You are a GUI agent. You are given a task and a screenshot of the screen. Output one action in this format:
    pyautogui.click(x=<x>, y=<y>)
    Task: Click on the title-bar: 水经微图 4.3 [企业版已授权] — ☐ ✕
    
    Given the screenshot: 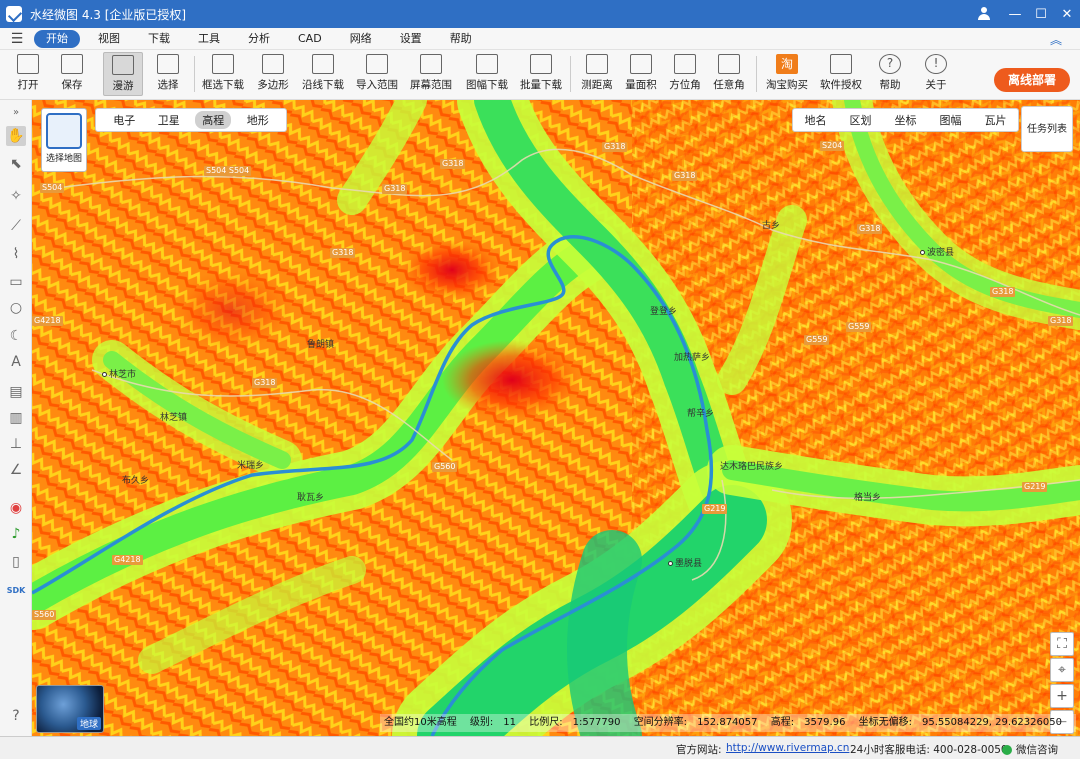 What is the action you would take?
    pyautogui.click(x=540, y=14)
    